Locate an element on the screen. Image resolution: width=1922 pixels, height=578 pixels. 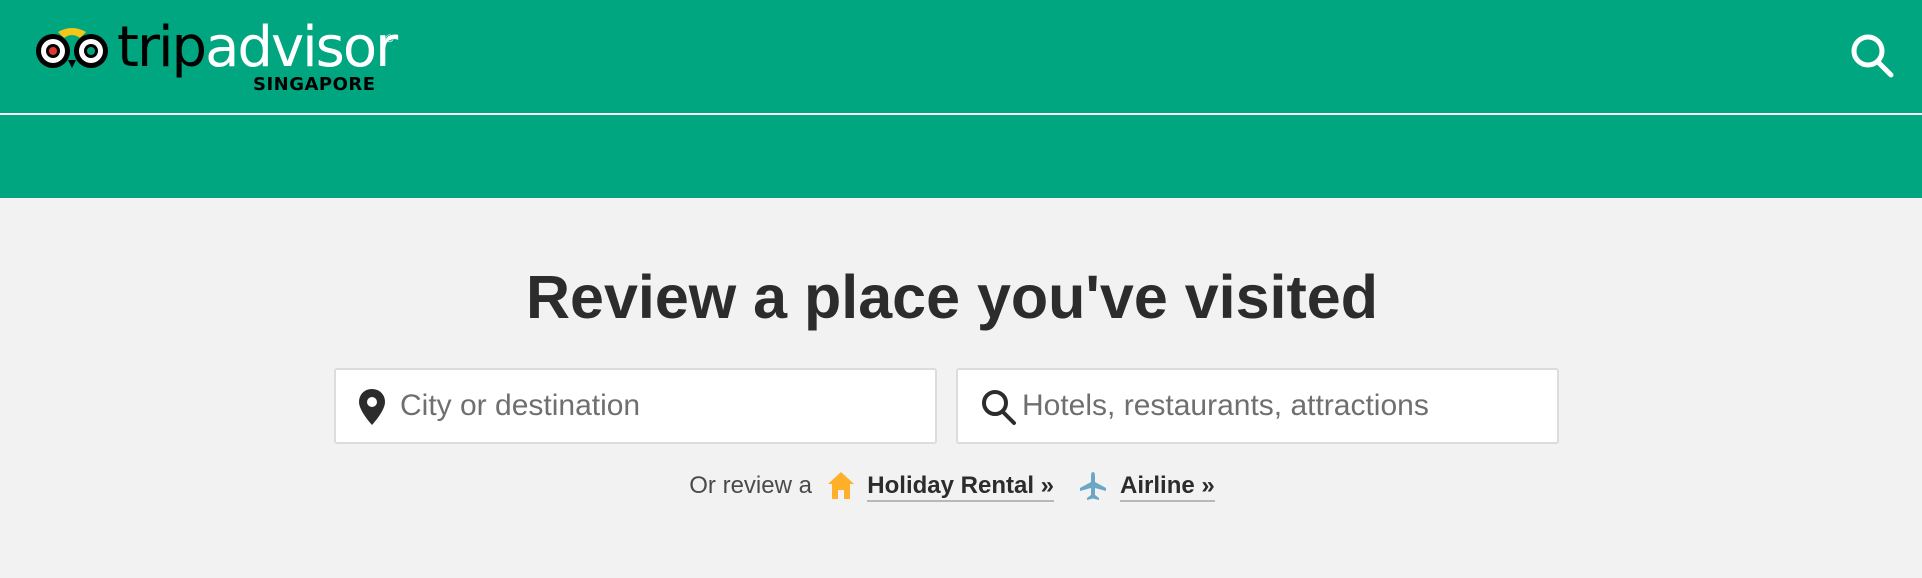
or-review-row: Or review a Holiday Rental » Airline » is located at coordinates (952, 486).